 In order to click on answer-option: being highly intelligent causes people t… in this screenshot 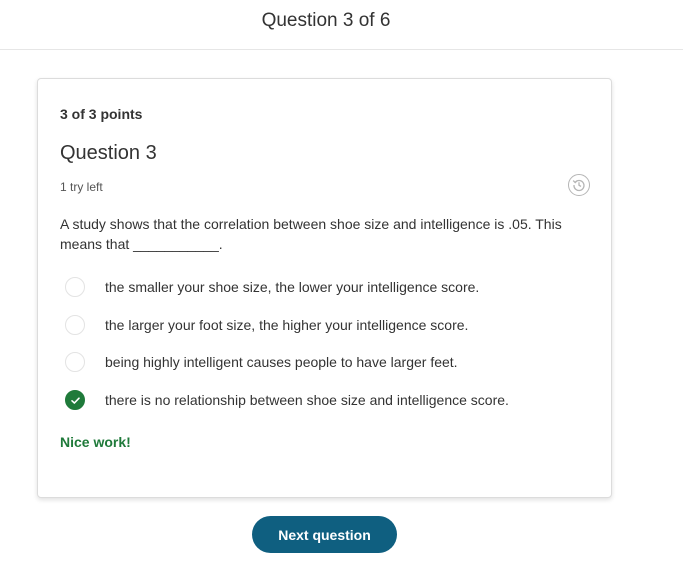, I will do `click(261, 362)`.